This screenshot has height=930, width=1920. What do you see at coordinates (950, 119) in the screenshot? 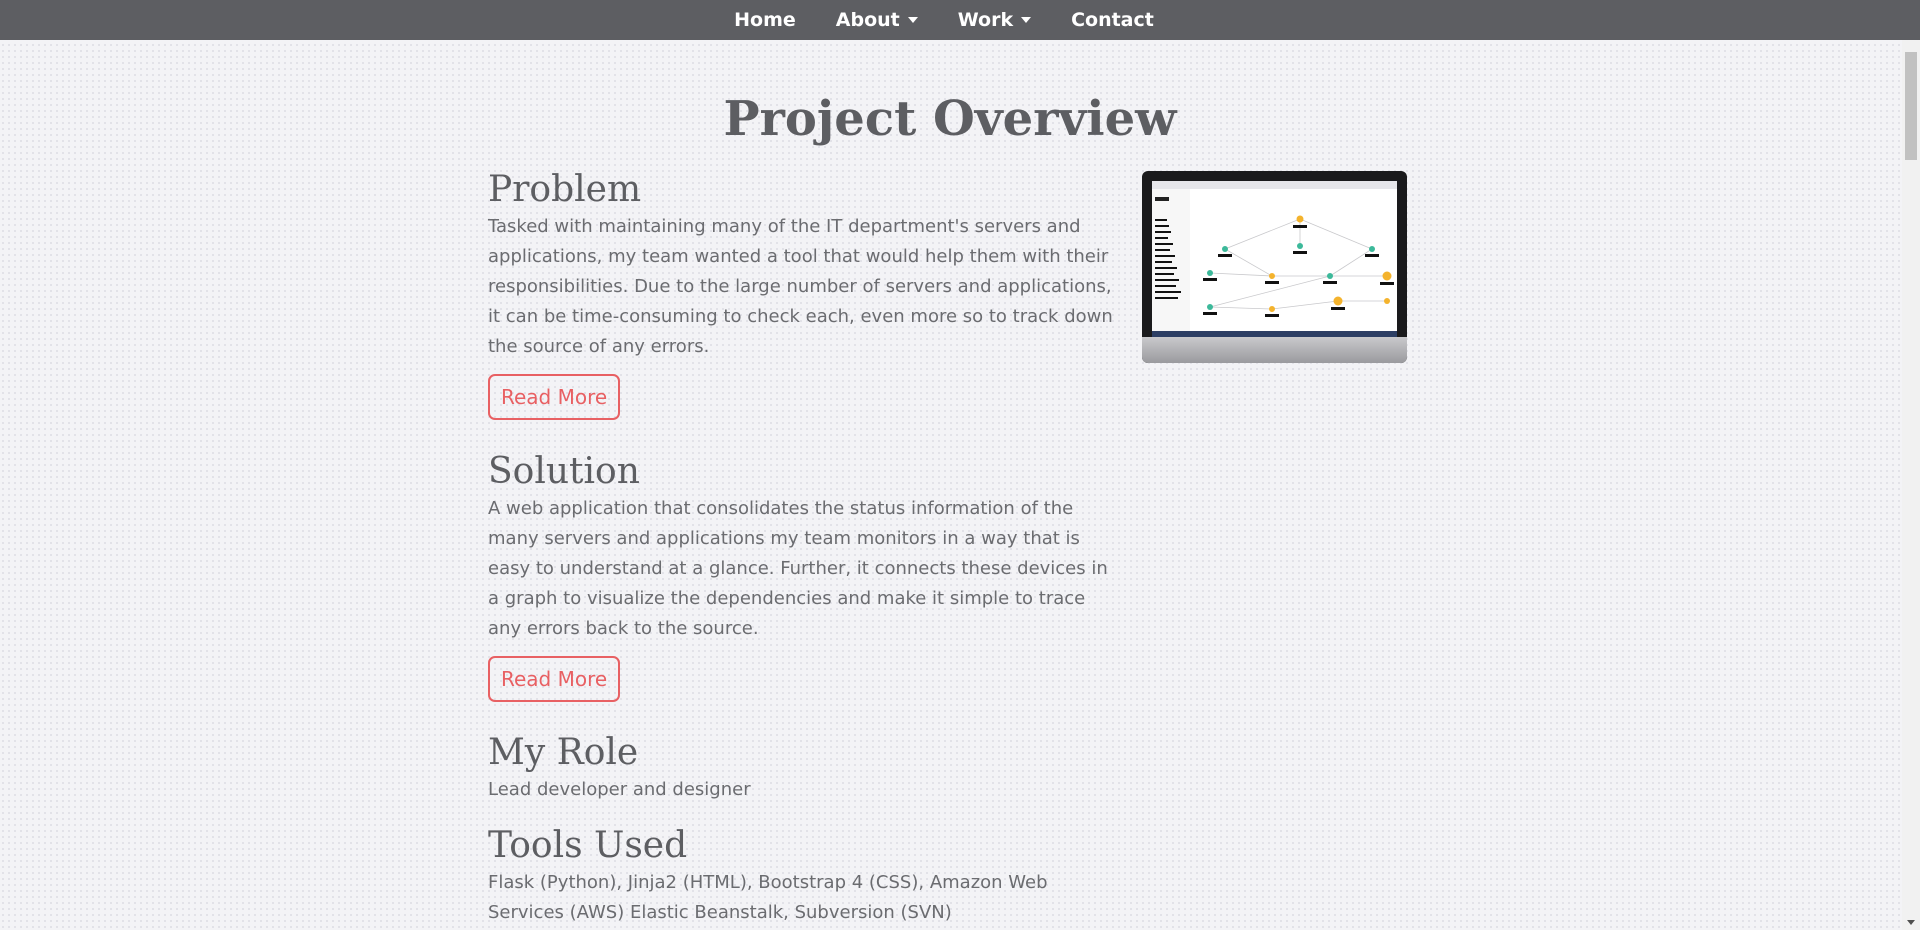
I see `page-title: Project Overview` at bounding box center [950, 119].